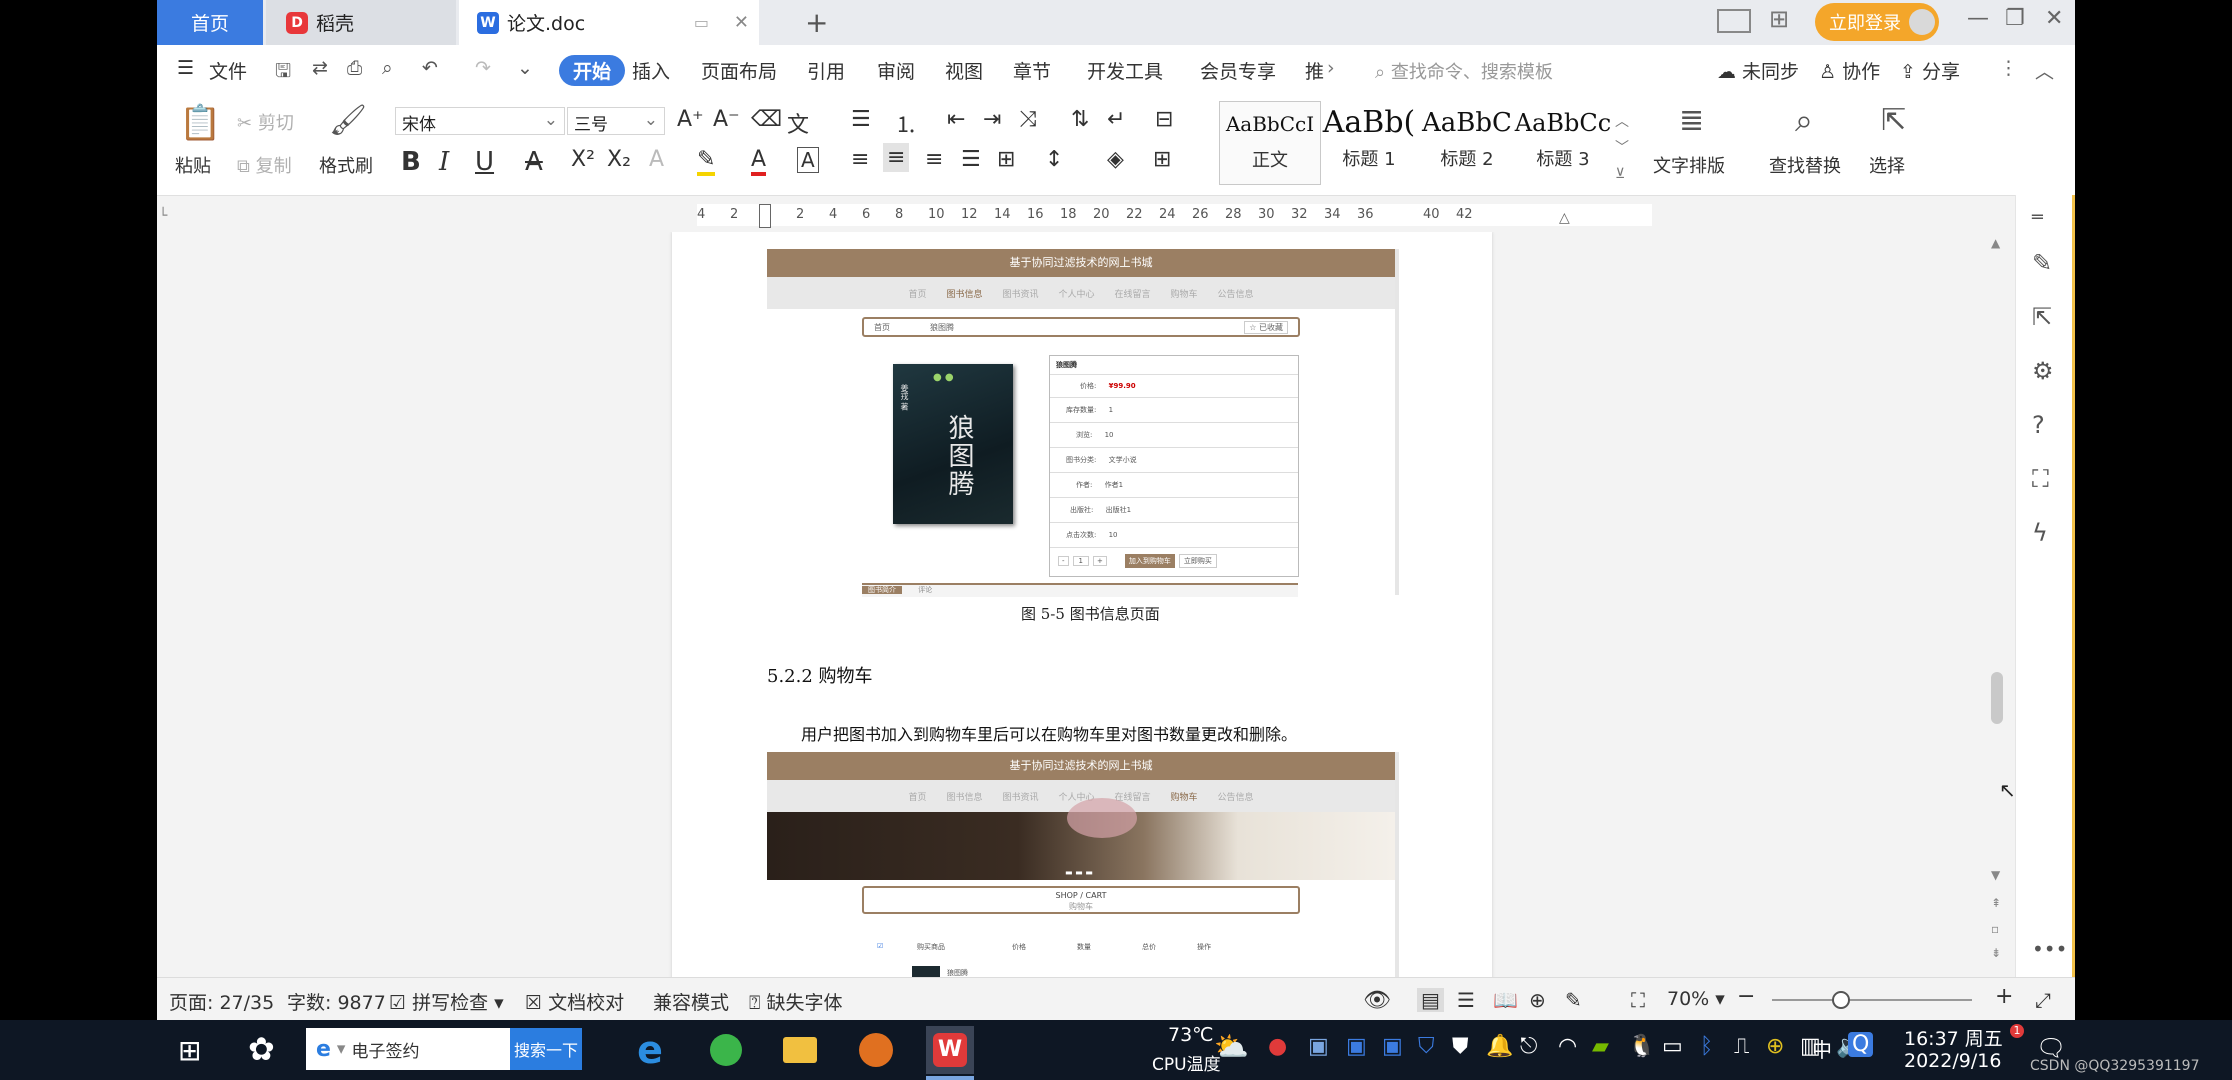  I want to click on paste-button: 粘贴, so click(193, 165).